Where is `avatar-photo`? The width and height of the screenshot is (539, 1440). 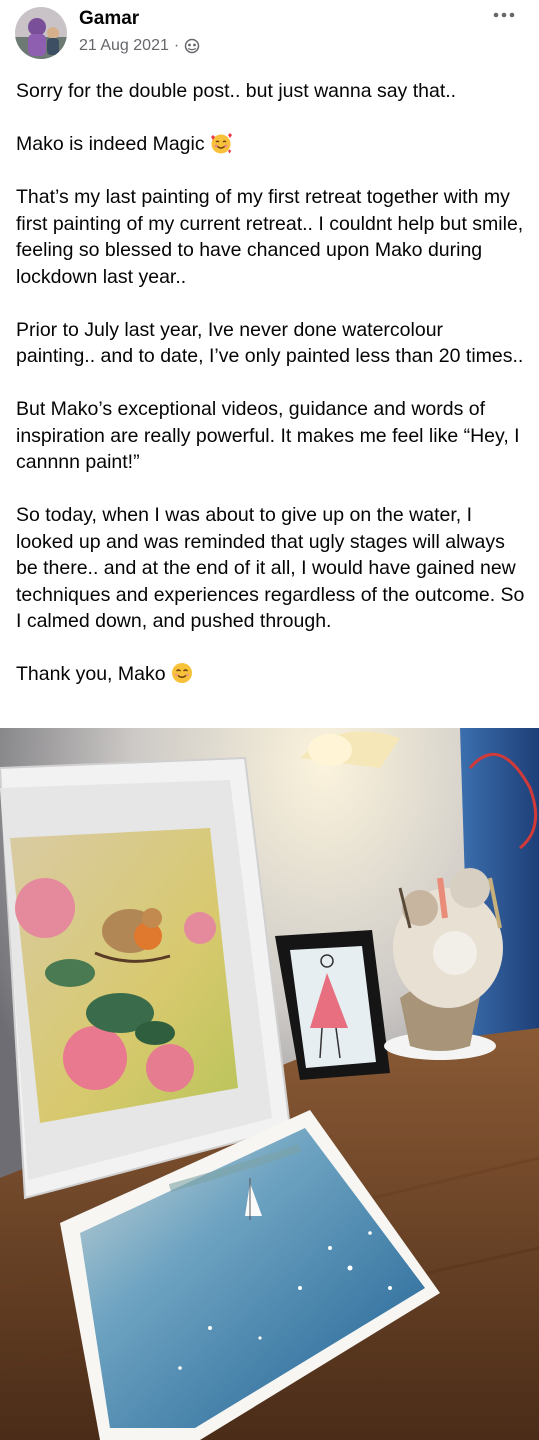 avatar-photo is located at coordinates (41, 33).